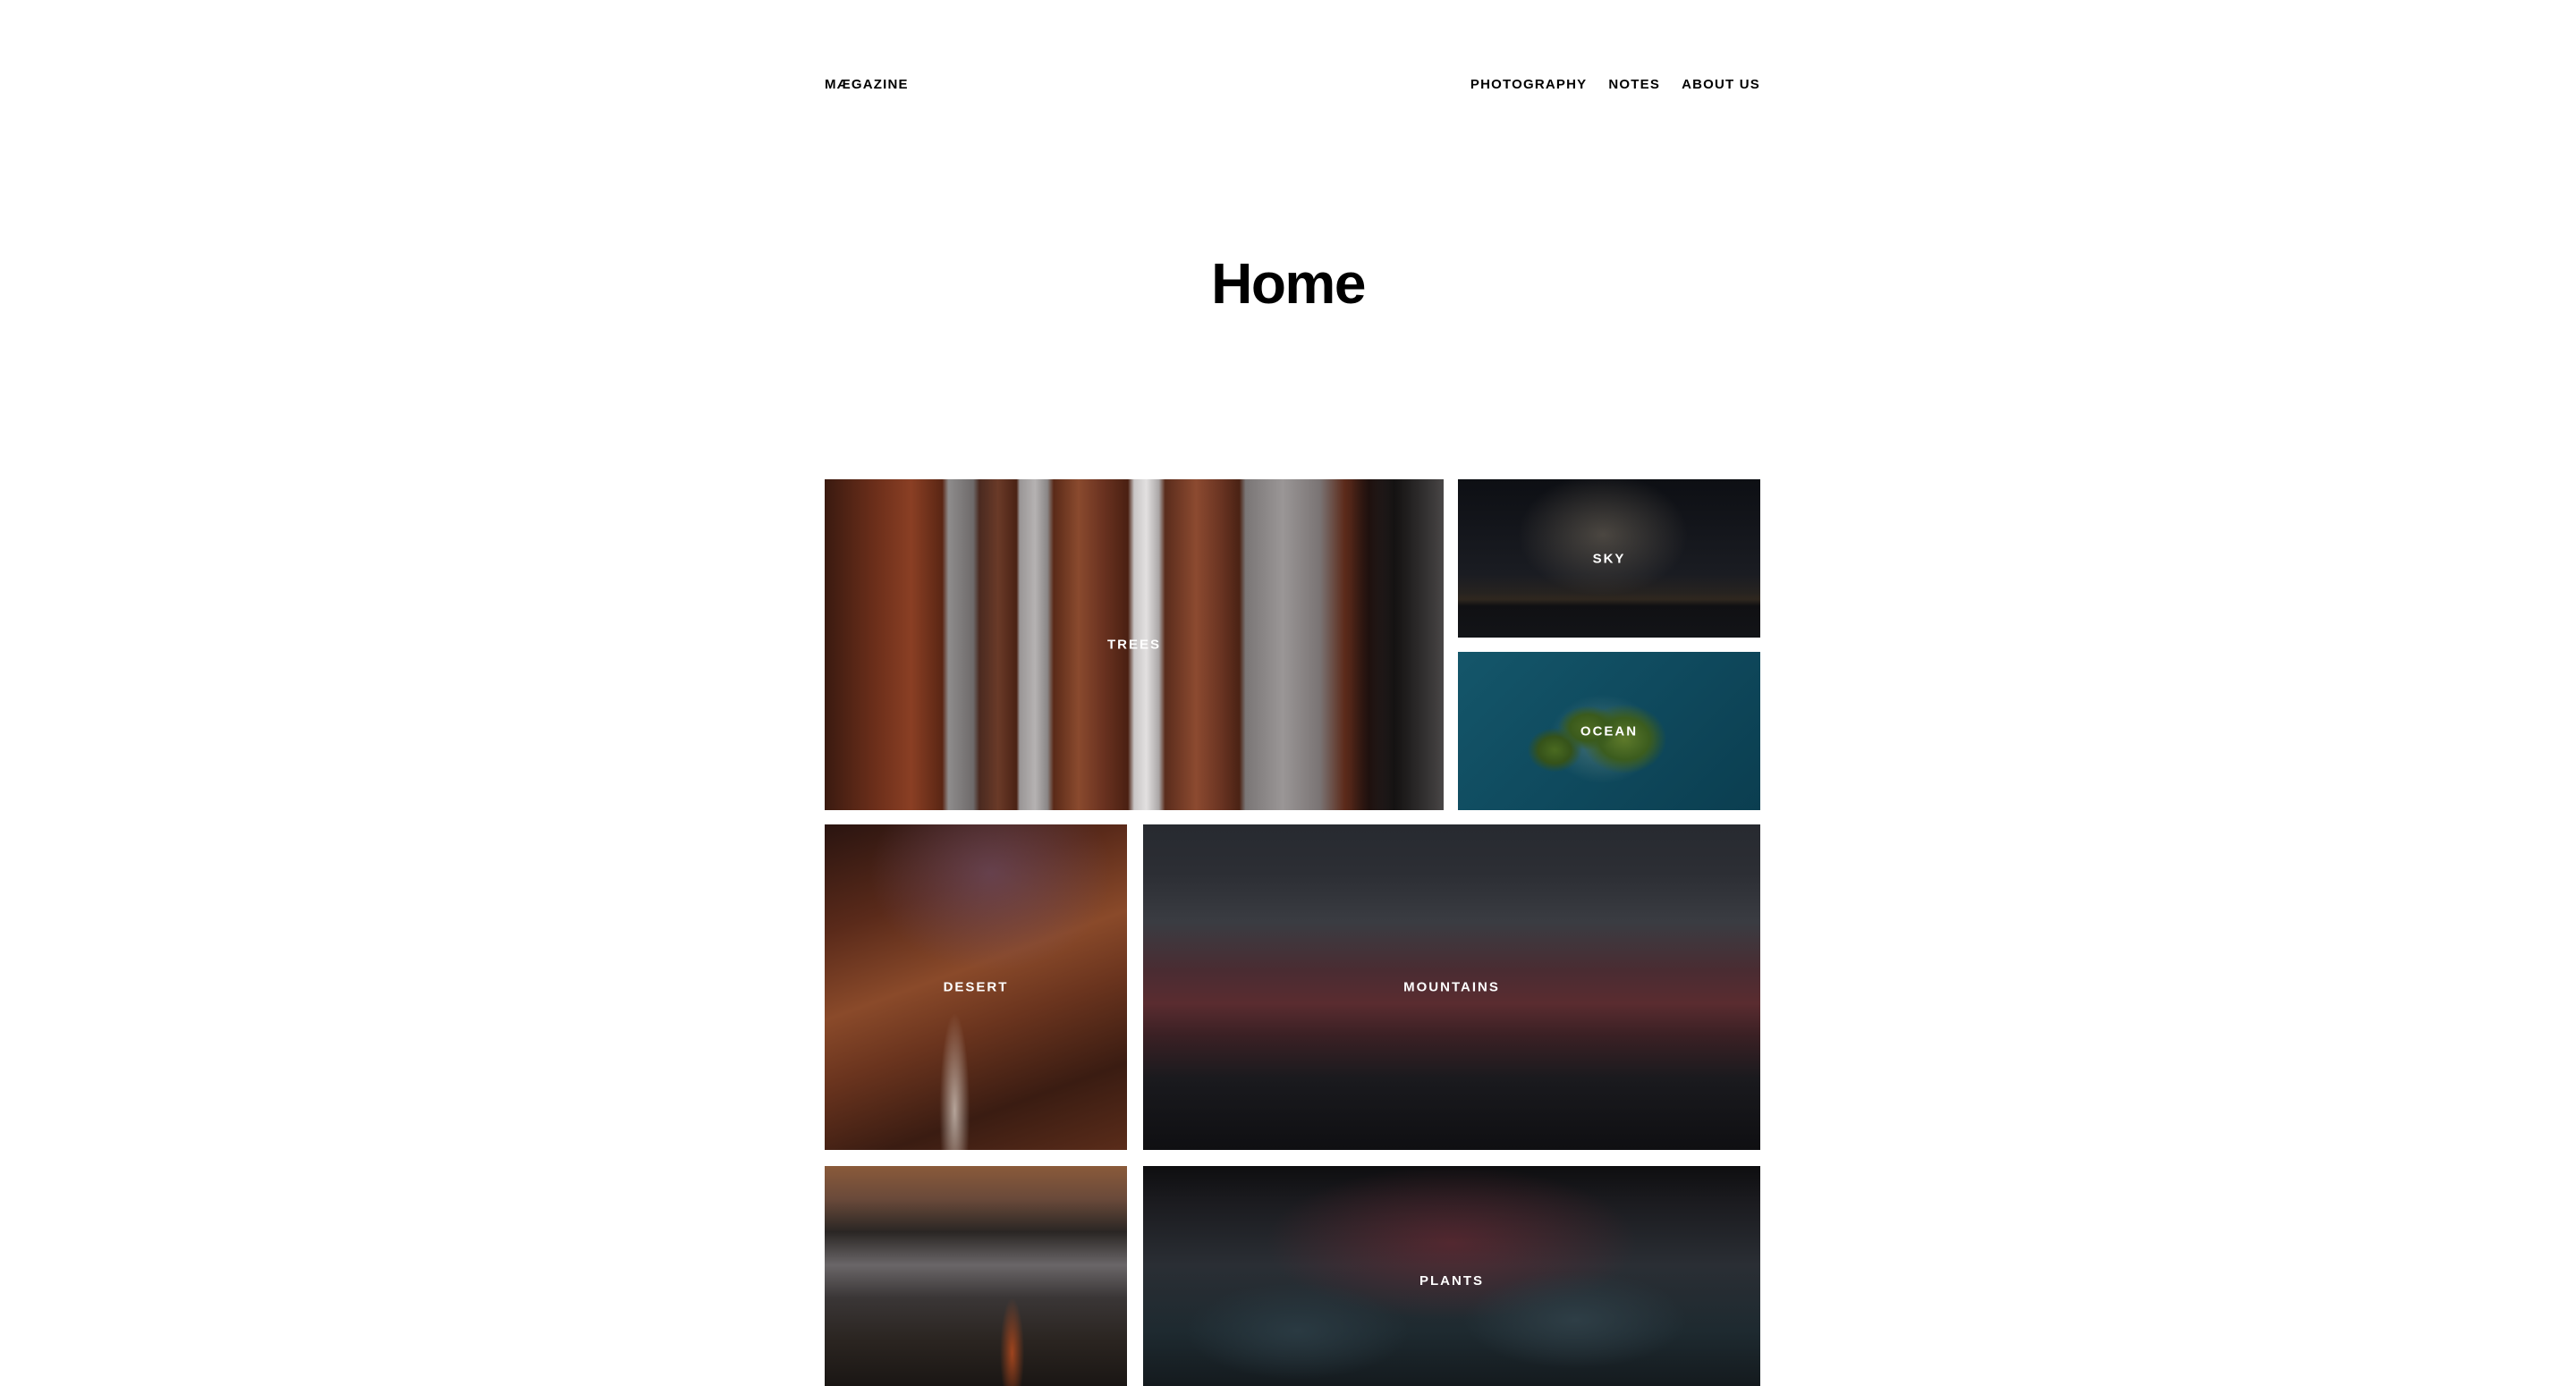 The image size is (2576, 1386). What do you see at coordinates (1634, 84) in the screenshot?
I see `nav-item-notes: NOTES` at bounding box center [1634, 84].